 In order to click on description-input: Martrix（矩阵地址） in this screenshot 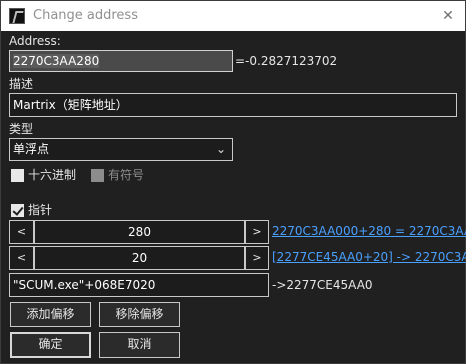, I will do `click(233, 105)`.